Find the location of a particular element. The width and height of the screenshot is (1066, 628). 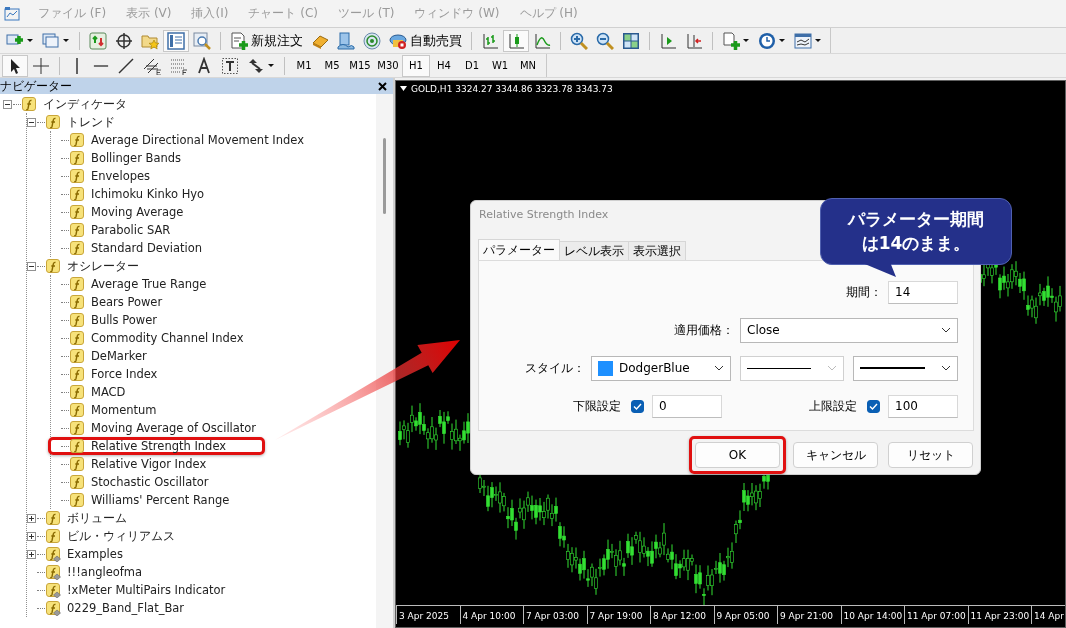

crosshair-icon is located at coordinates (124, 40).